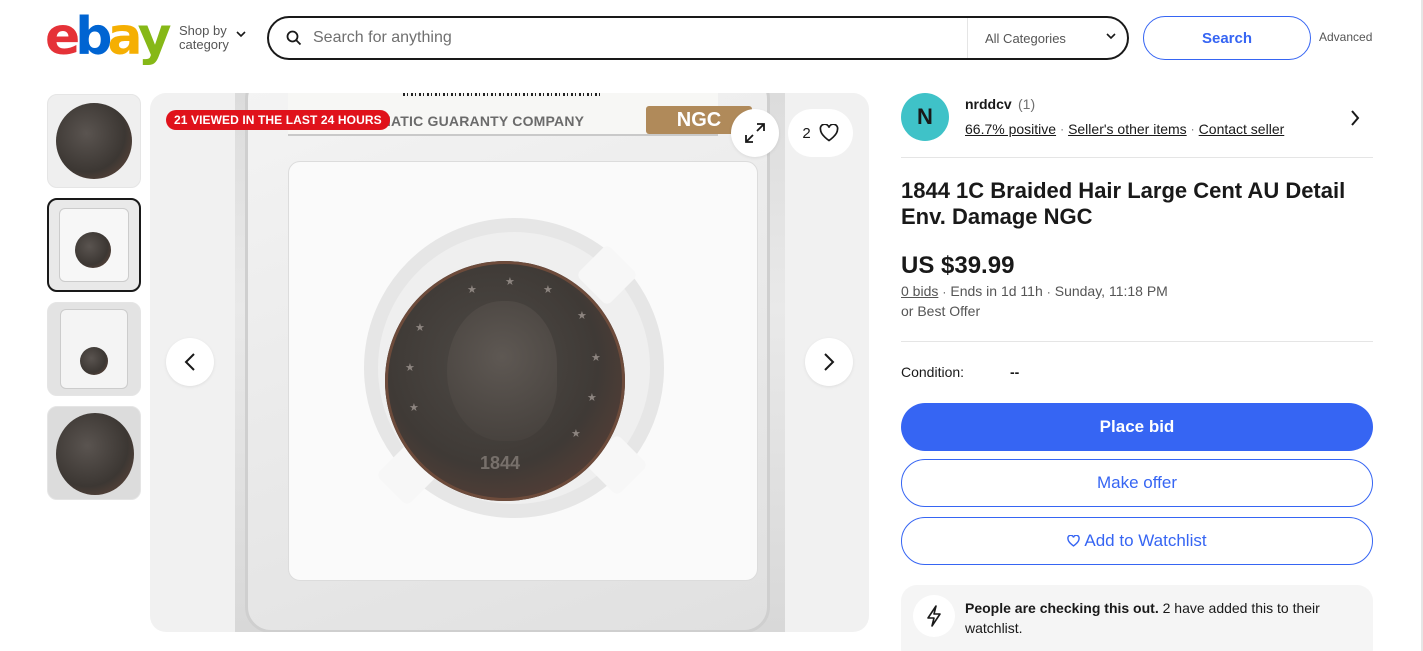 This screenshot has width=1423, height=651. What do you see at coordinates (503, 94) in the screenshot?
I see `barcode` at bounding box center [503, 94].